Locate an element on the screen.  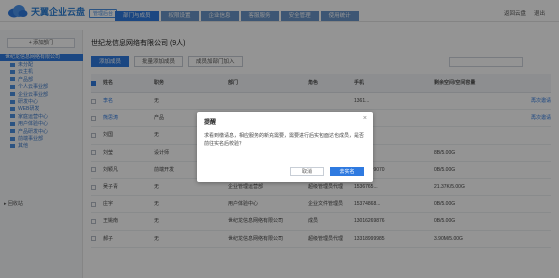
verify-name-button: 去实名 is located at coordinates (347, 171).